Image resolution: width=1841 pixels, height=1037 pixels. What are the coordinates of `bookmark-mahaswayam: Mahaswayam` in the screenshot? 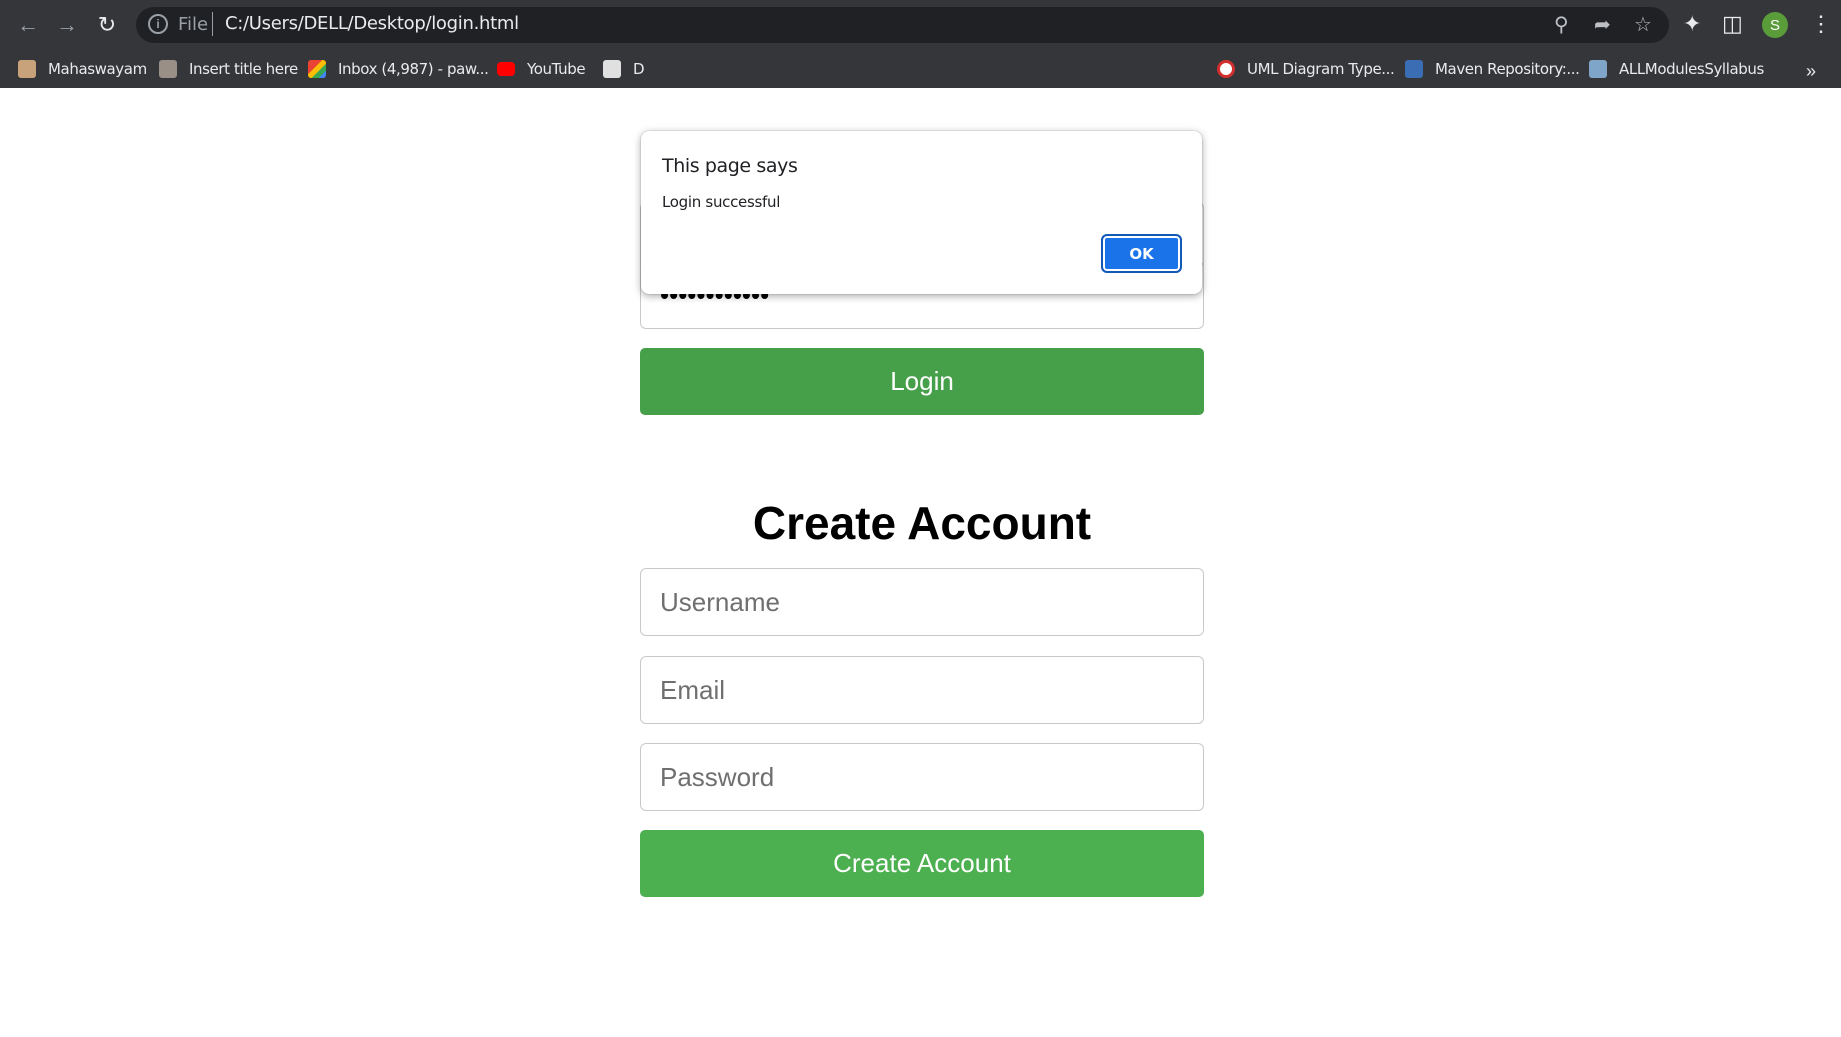 It's located at (82, 69).